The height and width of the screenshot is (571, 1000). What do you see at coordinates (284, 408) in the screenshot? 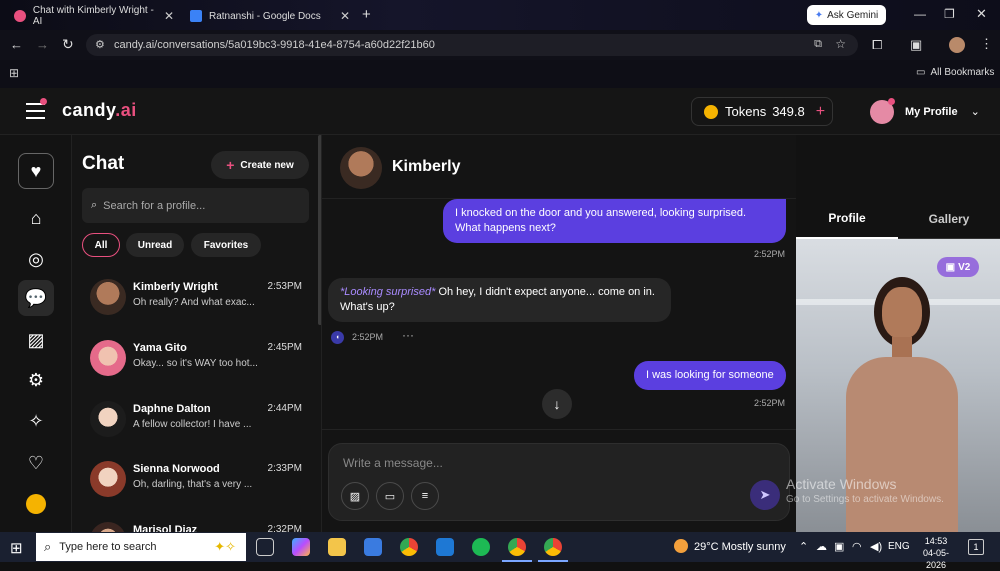
I see `message-time: 2:44PM` at bounding box center [284, 408].